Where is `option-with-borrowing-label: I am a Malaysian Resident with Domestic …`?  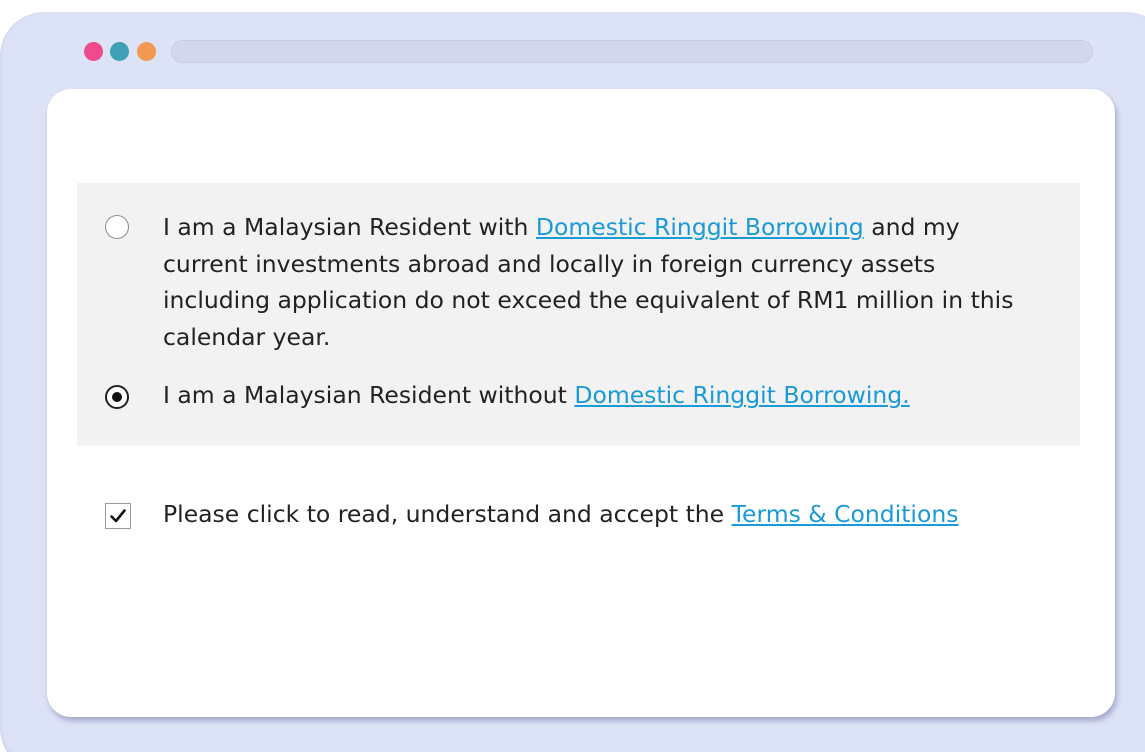 option-with-borrowing-label: I am a Malaysian Resident with Domestic … is located at coordinates (603, 282).